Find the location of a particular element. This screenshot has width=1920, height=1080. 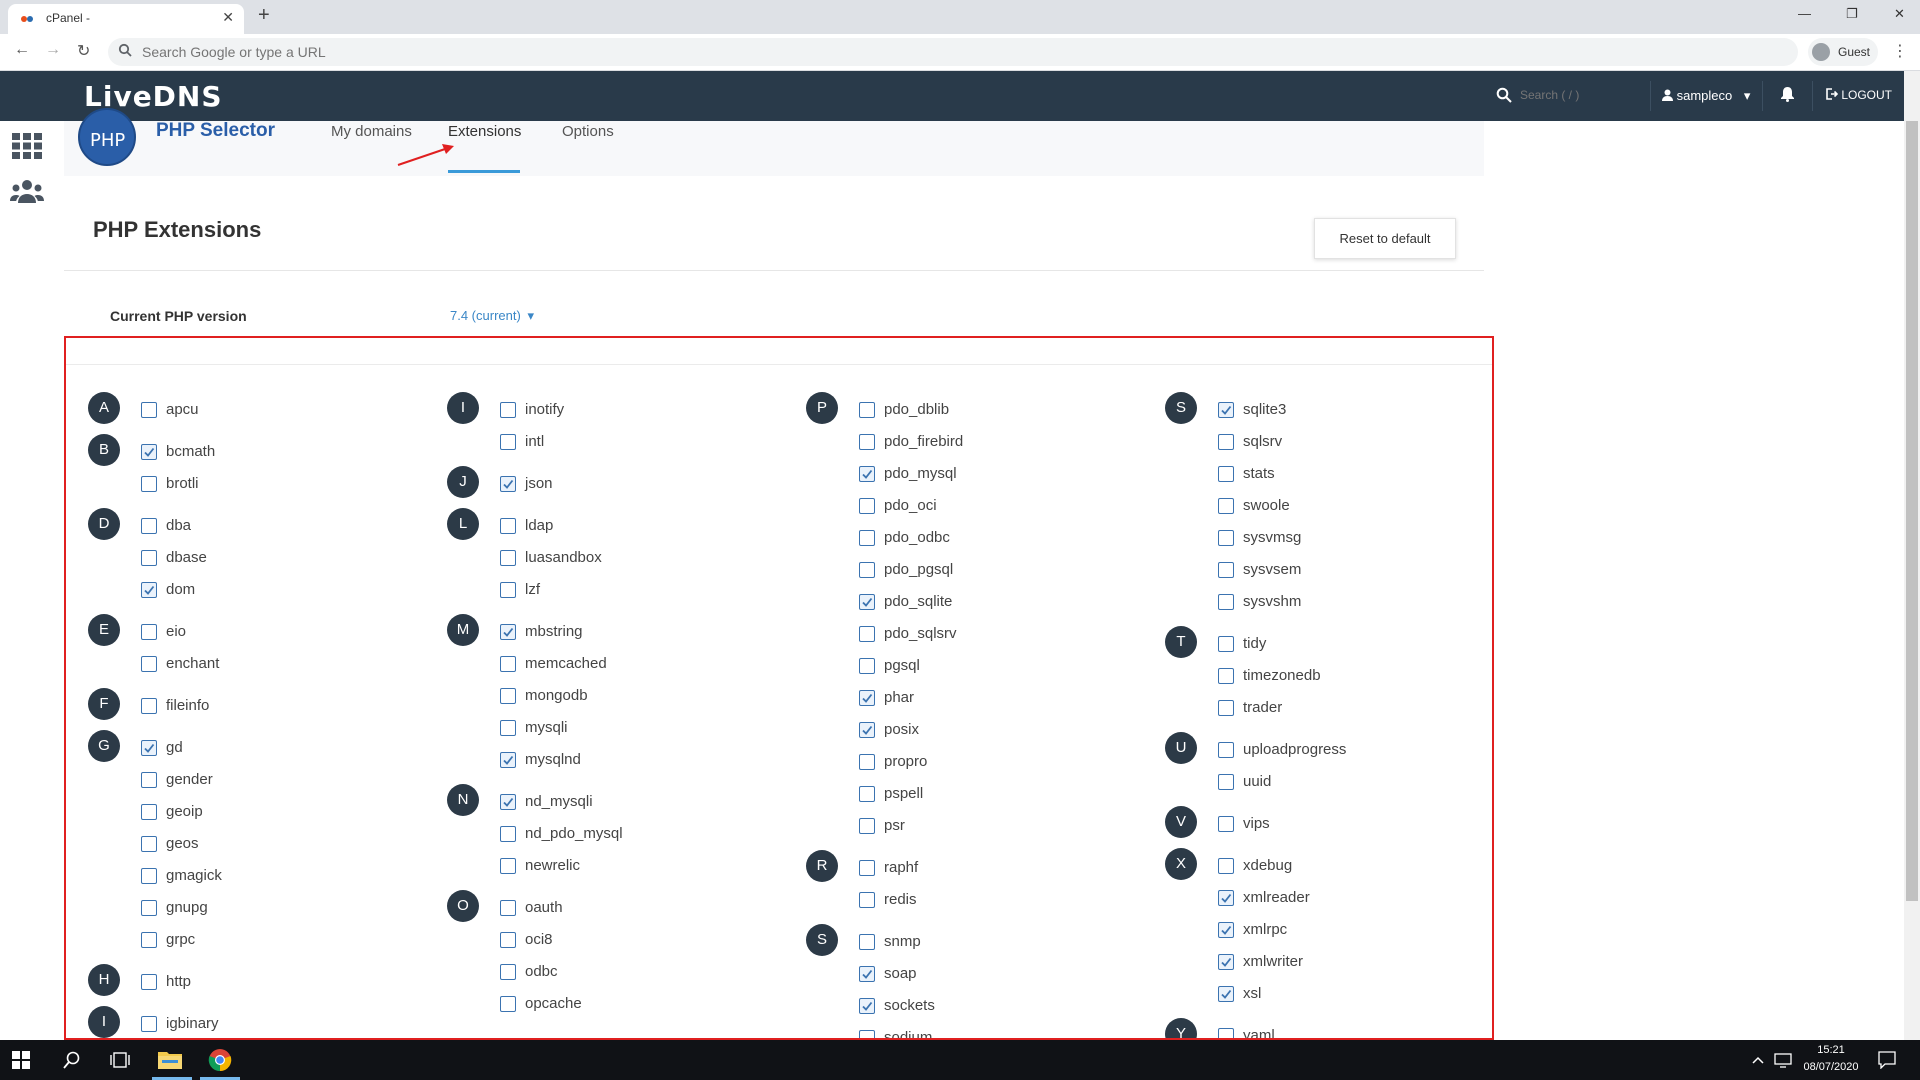

extension-item: raphf is located at coordinates (956, 866).